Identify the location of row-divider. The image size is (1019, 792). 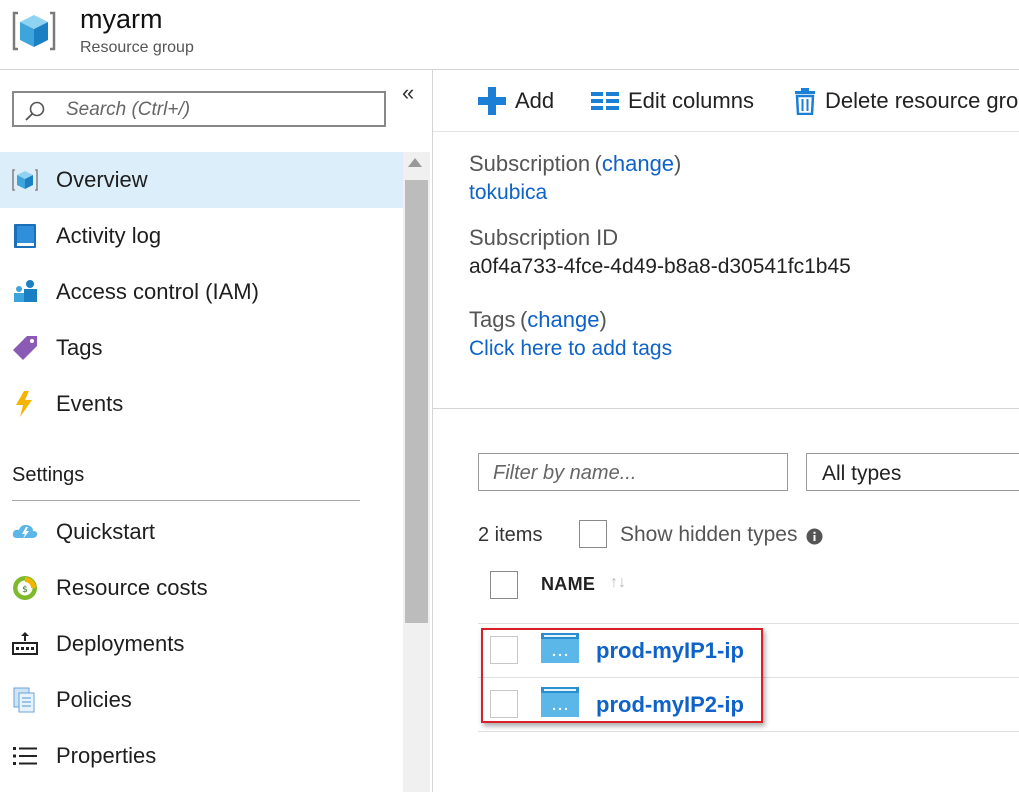
(748, 731).